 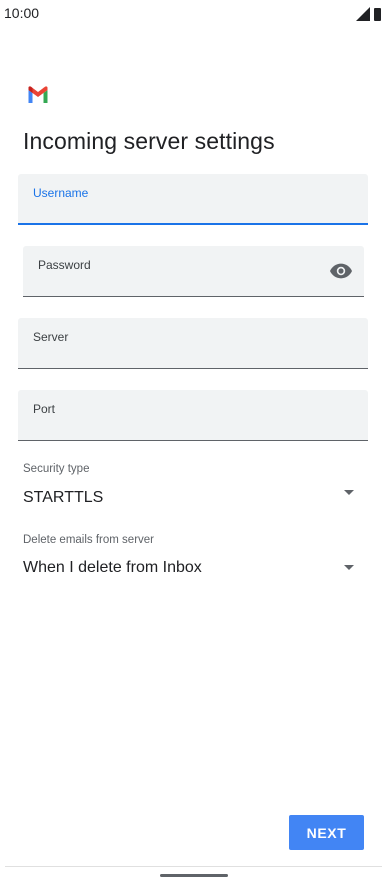 I want to click on security-type-value: STARTTLS, so click(x=63, y=497).